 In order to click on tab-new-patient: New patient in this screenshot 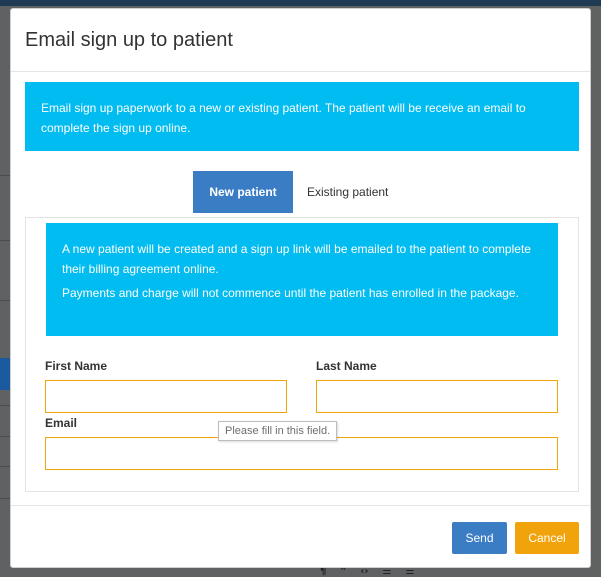, I will do `click(243, 192)`.